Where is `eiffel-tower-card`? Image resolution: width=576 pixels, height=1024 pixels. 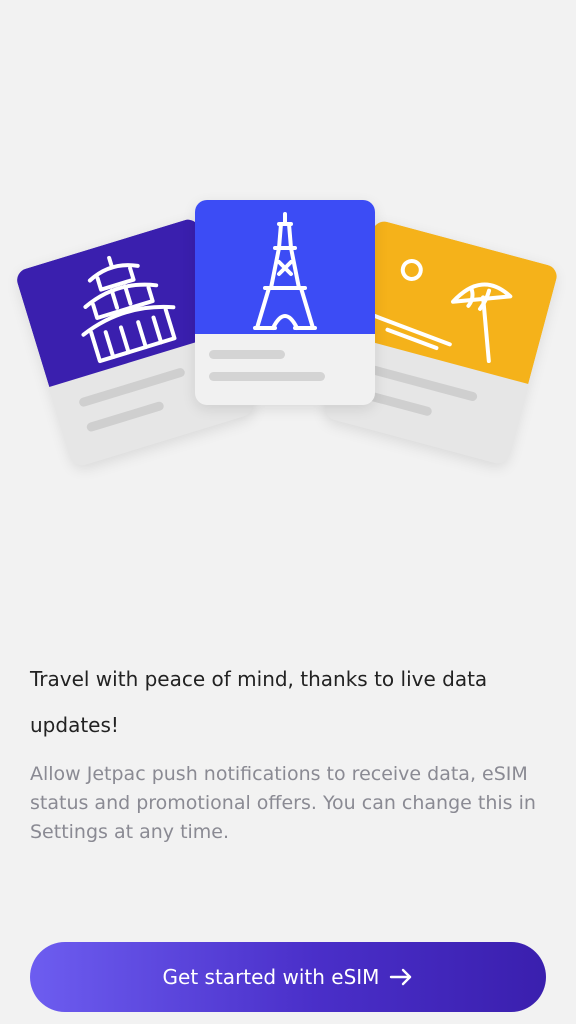 eiffel-tower-card is located at coordinates (285, 302).